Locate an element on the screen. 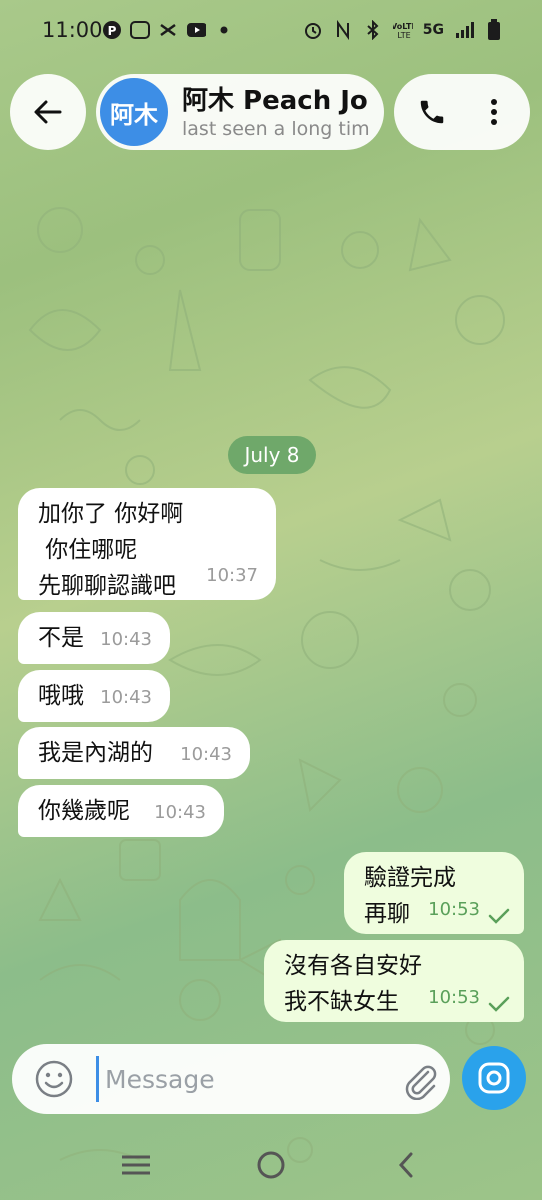  status-time: 11:00 is located at coordinates (72, 30).